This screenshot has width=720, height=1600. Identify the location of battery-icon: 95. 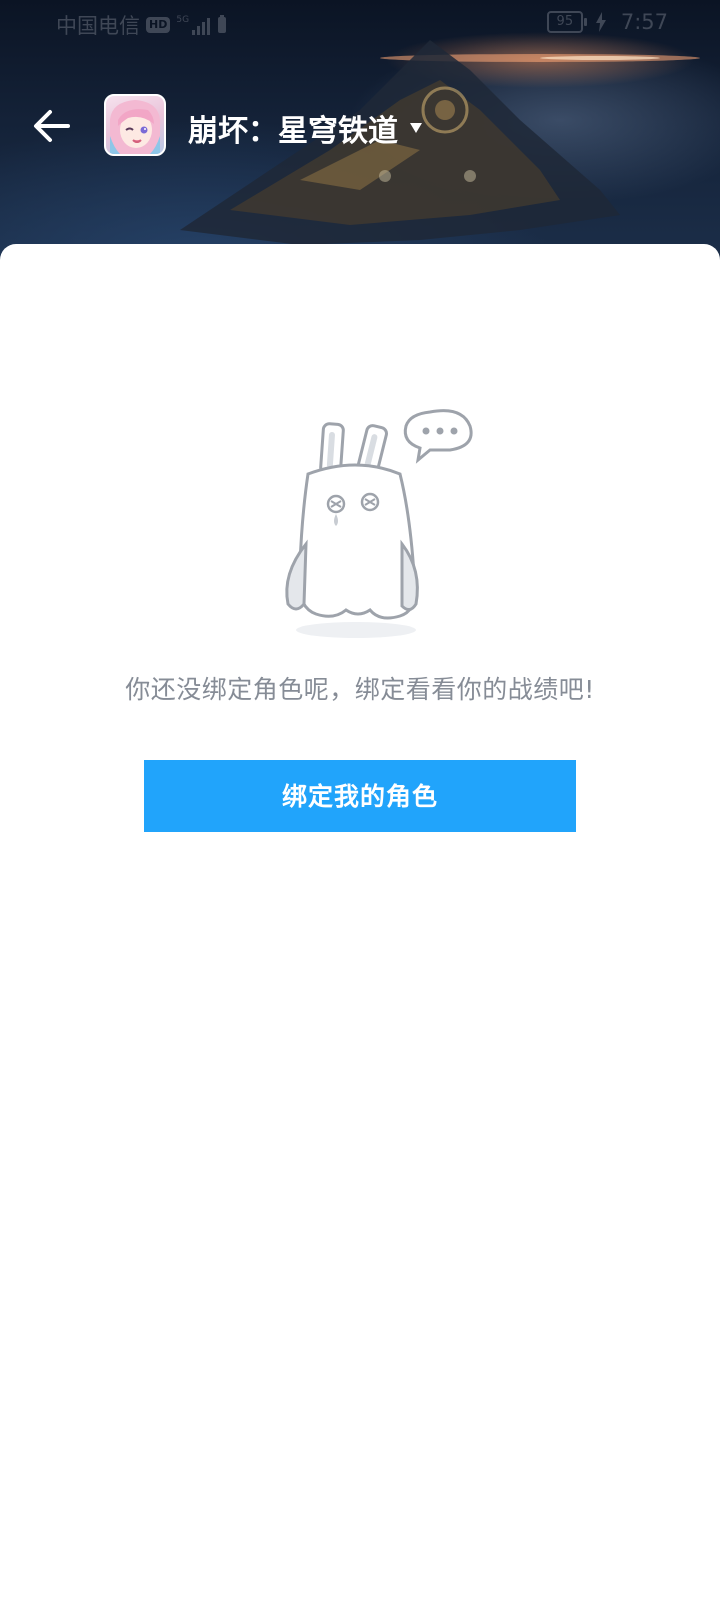
(566, 22).